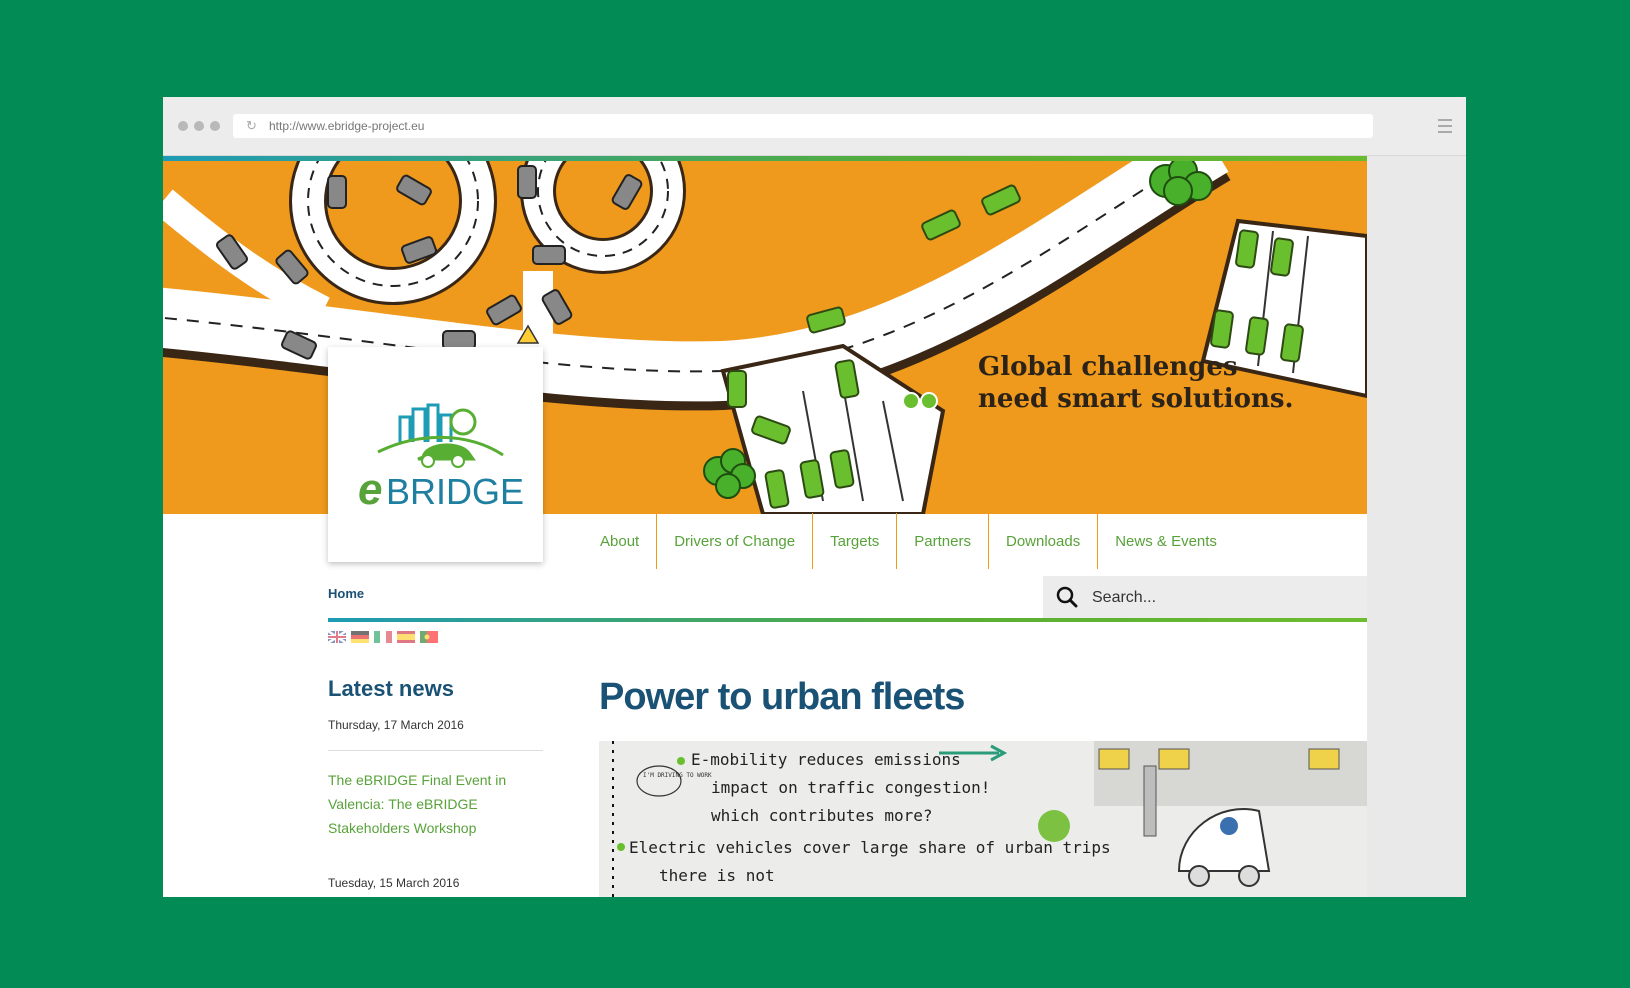  I want to click on language-selector, so click(383, 637).